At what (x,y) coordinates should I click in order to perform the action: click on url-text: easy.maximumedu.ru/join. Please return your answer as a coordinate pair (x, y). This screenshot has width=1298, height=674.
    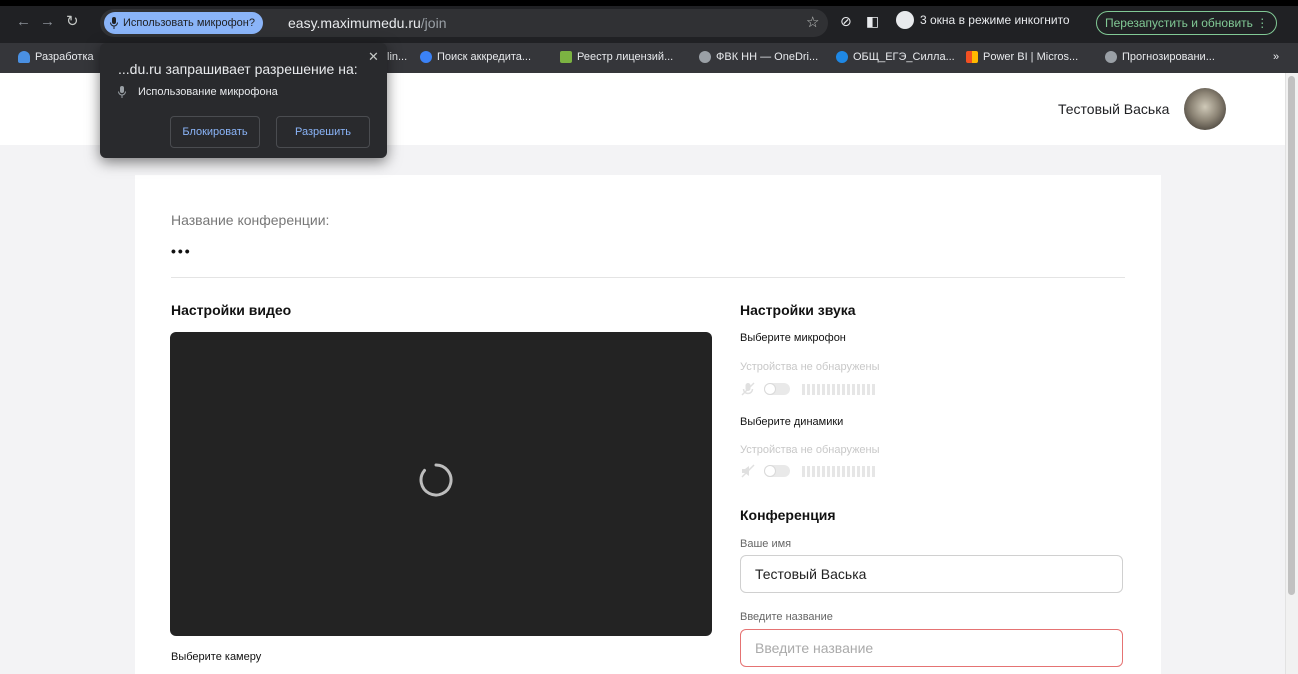
    Looking at the image, I should click on (367, 23).